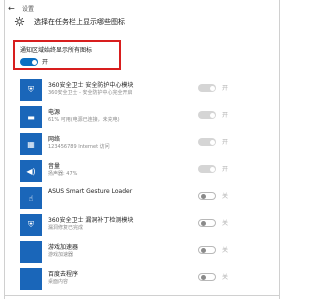 This screenshot has height=299, width=320. What do you see at coordinates (58, 282) in the screenshot?
I see `app-description: 桌面内容` at bounding box center [58, 282].